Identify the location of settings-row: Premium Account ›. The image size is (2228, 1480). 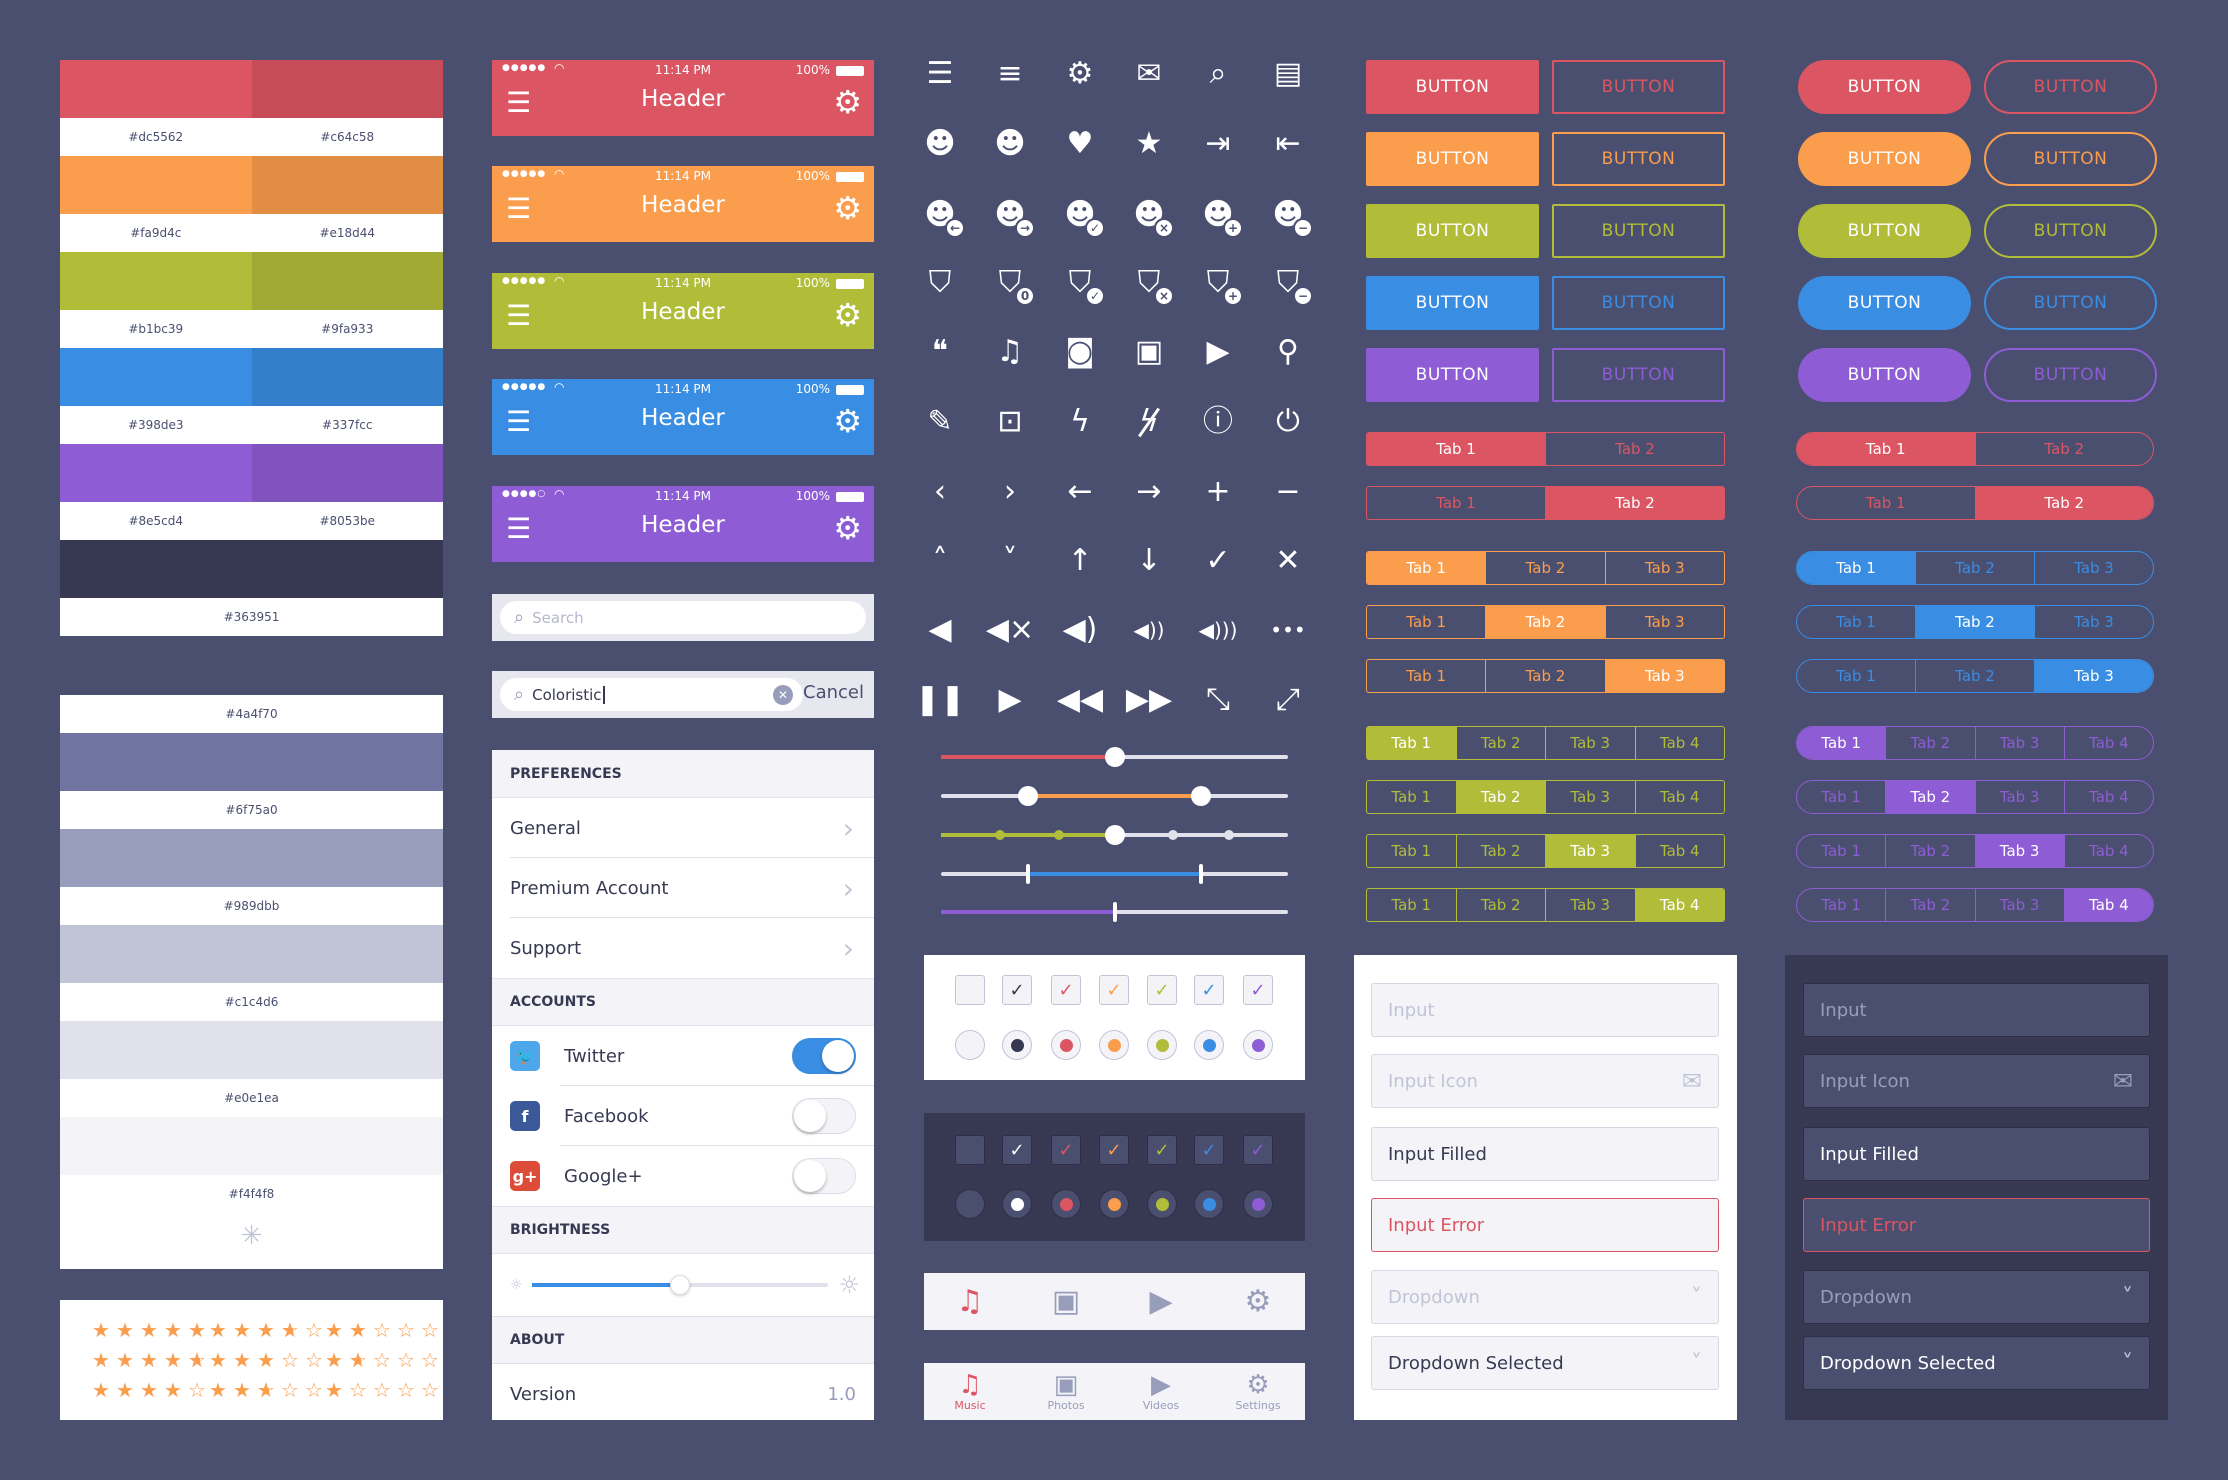
(683, 888).